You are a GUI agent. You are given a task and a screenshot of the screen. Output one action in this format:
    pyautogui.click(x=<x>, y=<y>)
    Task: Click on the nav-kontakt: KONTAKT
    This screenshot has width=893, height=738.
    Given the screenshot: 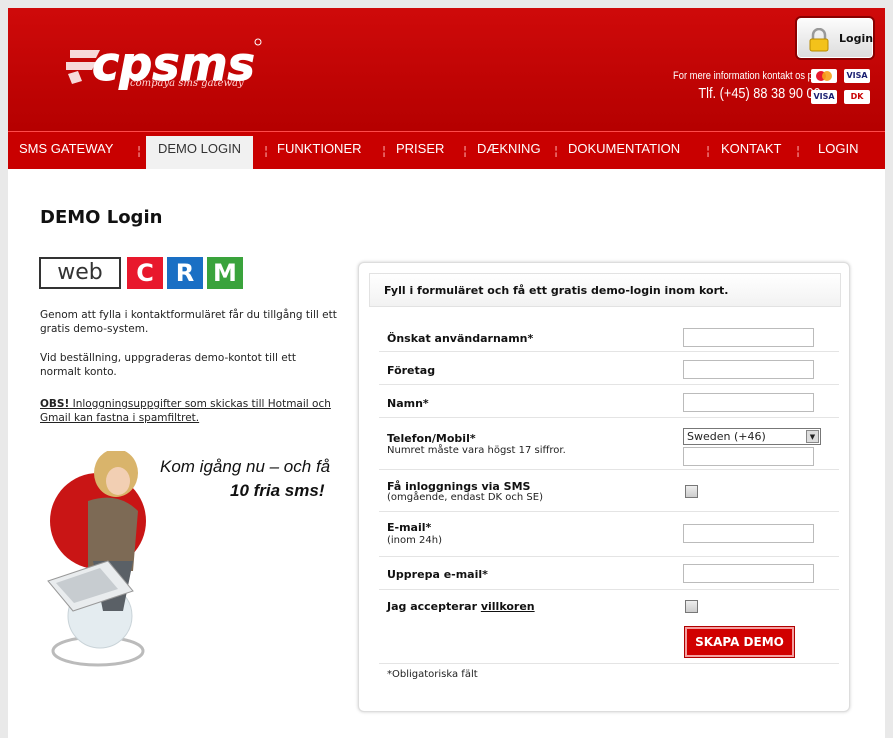 What is the action you would take?
    pyautogui.click(x=751, y=148)
    